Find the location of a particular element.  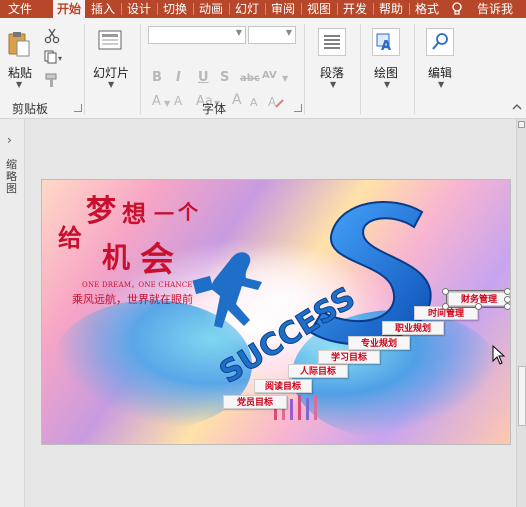

new-slide-button: 幻灯片 is located at coordinates (111, 72).